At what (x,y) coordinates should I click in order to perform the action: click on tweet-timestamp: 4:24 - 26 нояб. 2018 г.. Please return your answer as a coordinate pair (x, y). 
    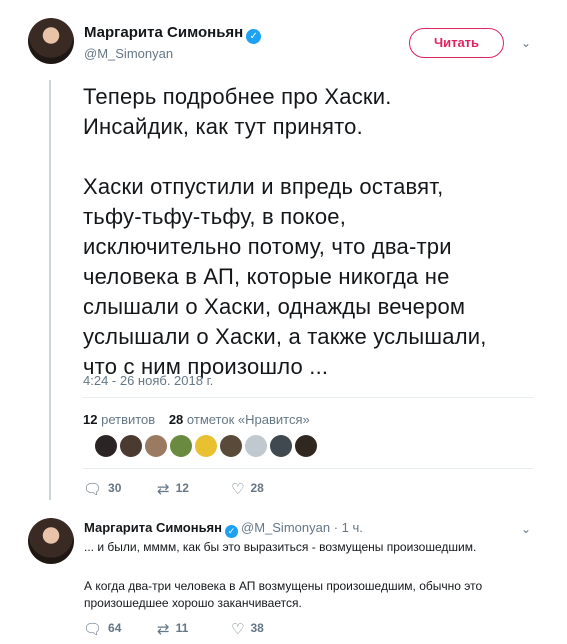
    Looking at the image, I should click on (148, 380).